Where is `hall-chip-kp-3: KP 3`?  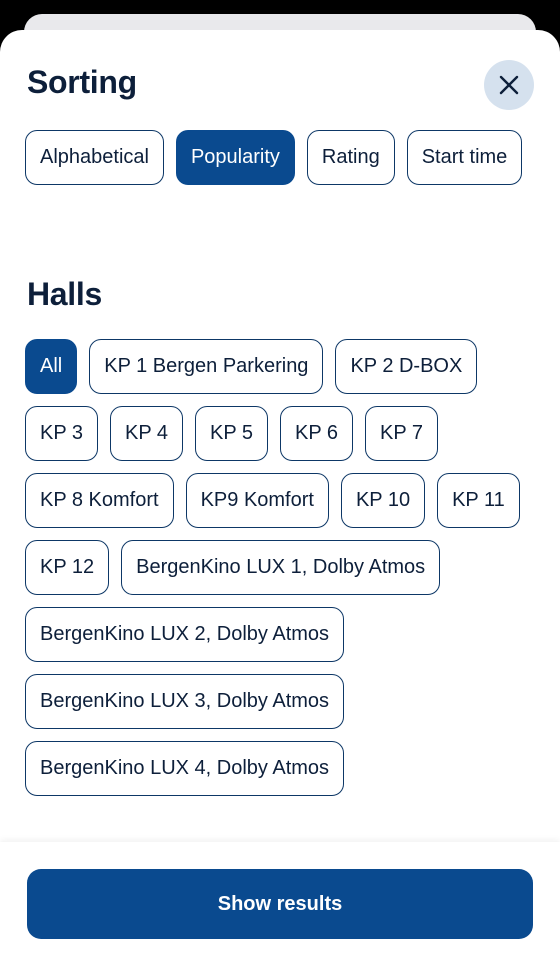 hall-chip-kp-3: KP 3 is located at coordinates (61, 433).